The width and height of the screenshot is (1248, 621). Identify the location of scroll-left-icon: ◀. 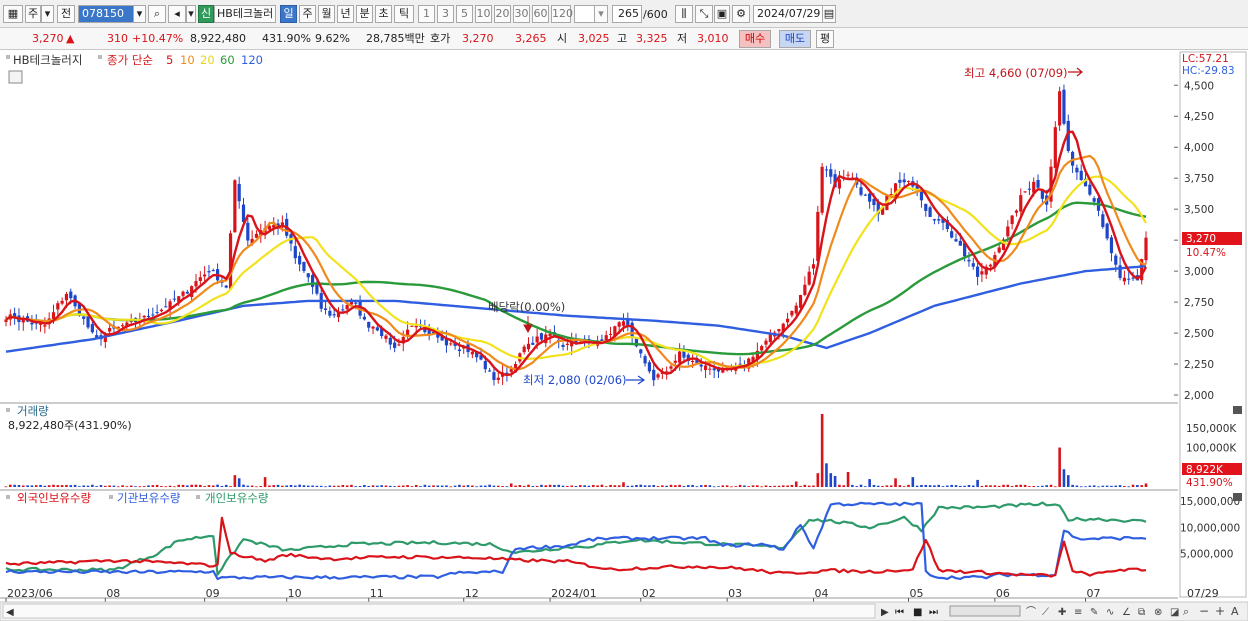
(10, 612).